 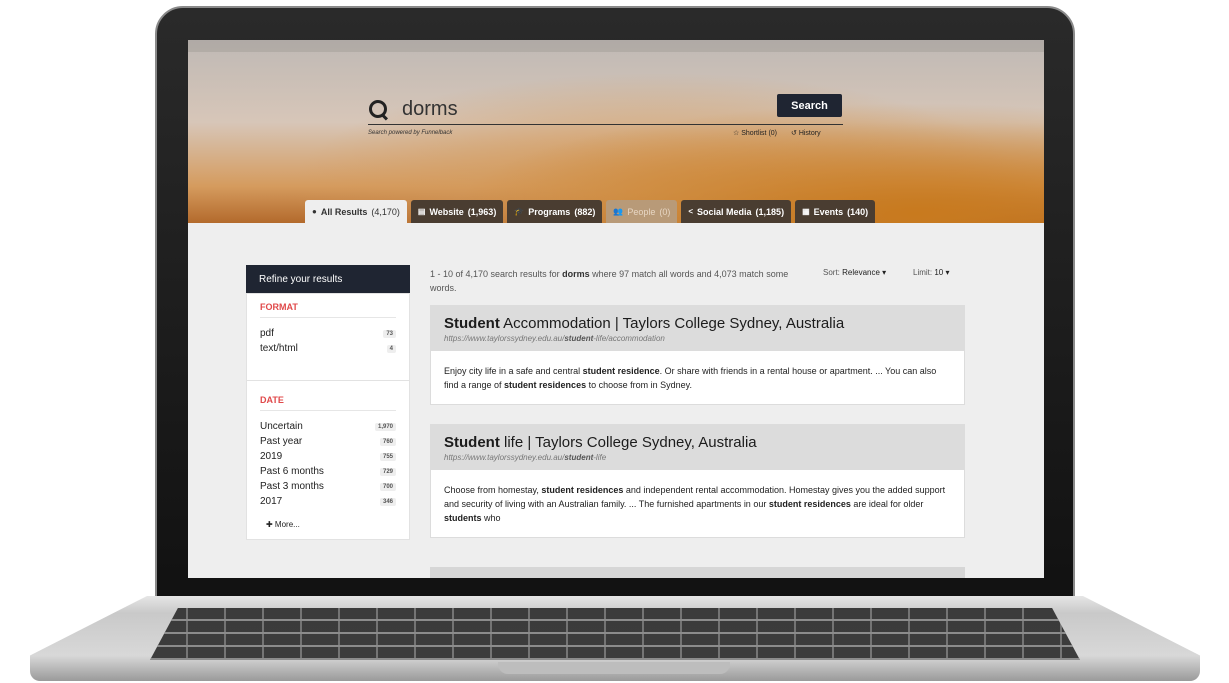 I want to click on facet-item: pdf 73, so click(x=328, y=333).